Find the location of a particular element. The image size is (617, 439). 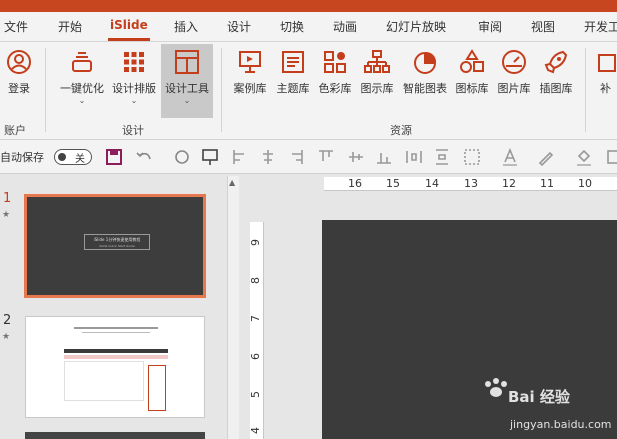

one-click-optimize-button: 一键优化 ⌄ is located at coordinates (82, 82).